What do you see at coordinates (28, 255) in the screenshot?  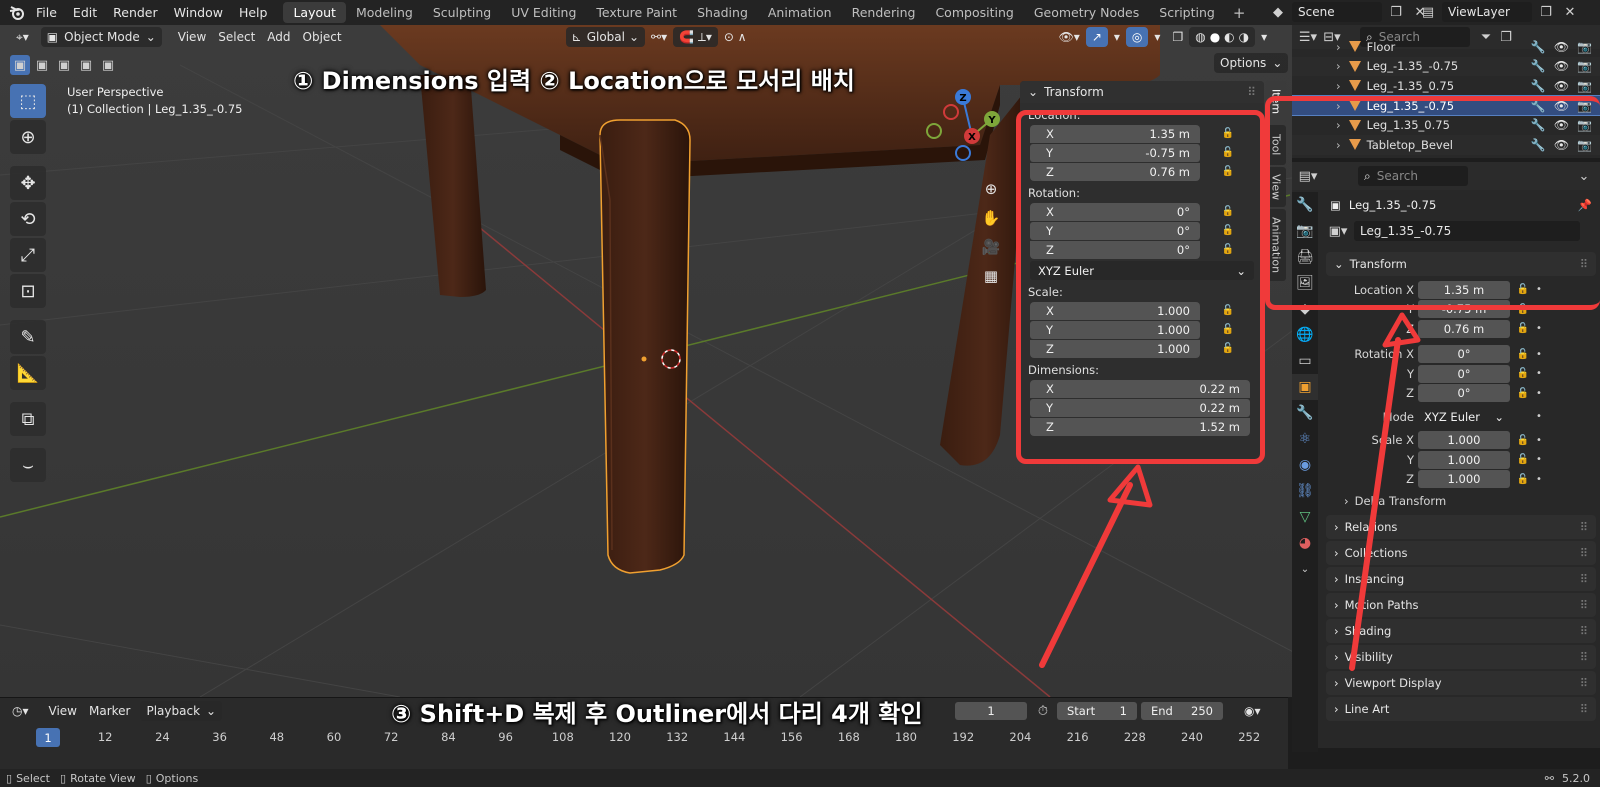 I see `scale-tool-icon: ⤢` at bounding box center [28, 255].